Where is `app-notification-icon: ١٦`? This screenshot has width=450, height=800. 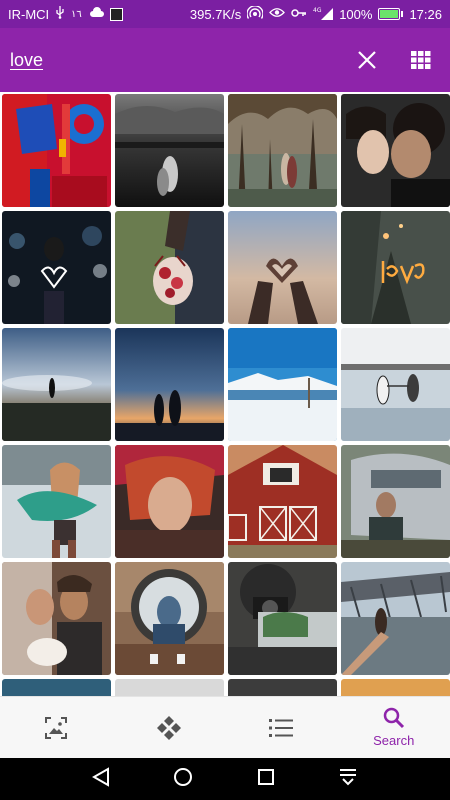 app-notification-icon: ١٦ is located at coordinates (77, 14).